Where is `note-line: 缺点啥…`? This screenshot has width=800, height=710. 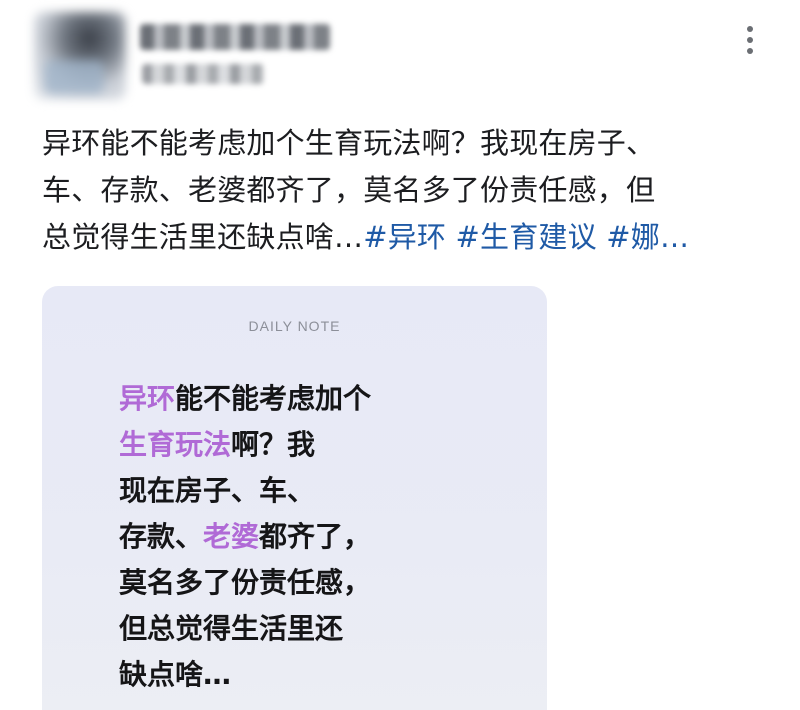 note-line: 缺点啥… is located at coordinates (245, 675).